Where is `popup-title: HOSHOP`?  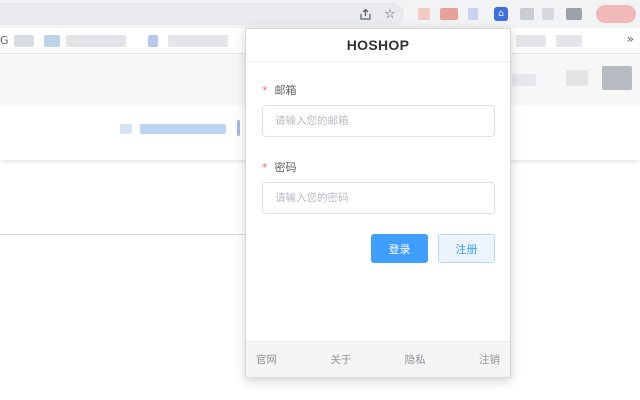 popup-title: HOSHOP is located at coordinates (378, 45).